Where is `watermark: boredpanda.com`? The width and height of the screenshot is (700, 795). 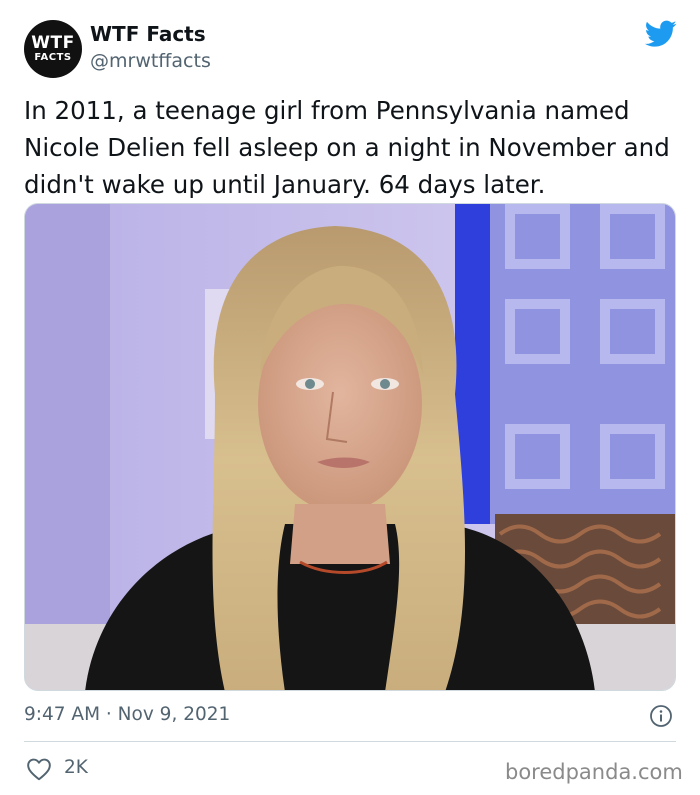 watermark: boredpanda.com is located at coordinates (594, 772).